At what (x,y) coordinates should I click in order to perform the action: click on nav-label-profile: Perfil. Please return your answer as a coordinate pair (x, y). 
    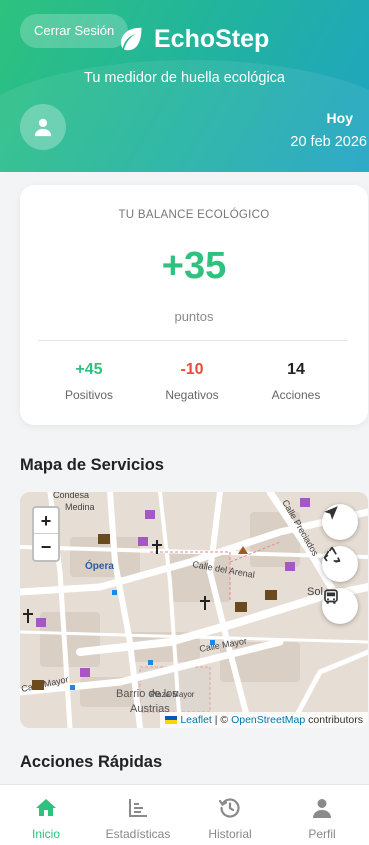
    Looking at the image, I should click on (322, 834).